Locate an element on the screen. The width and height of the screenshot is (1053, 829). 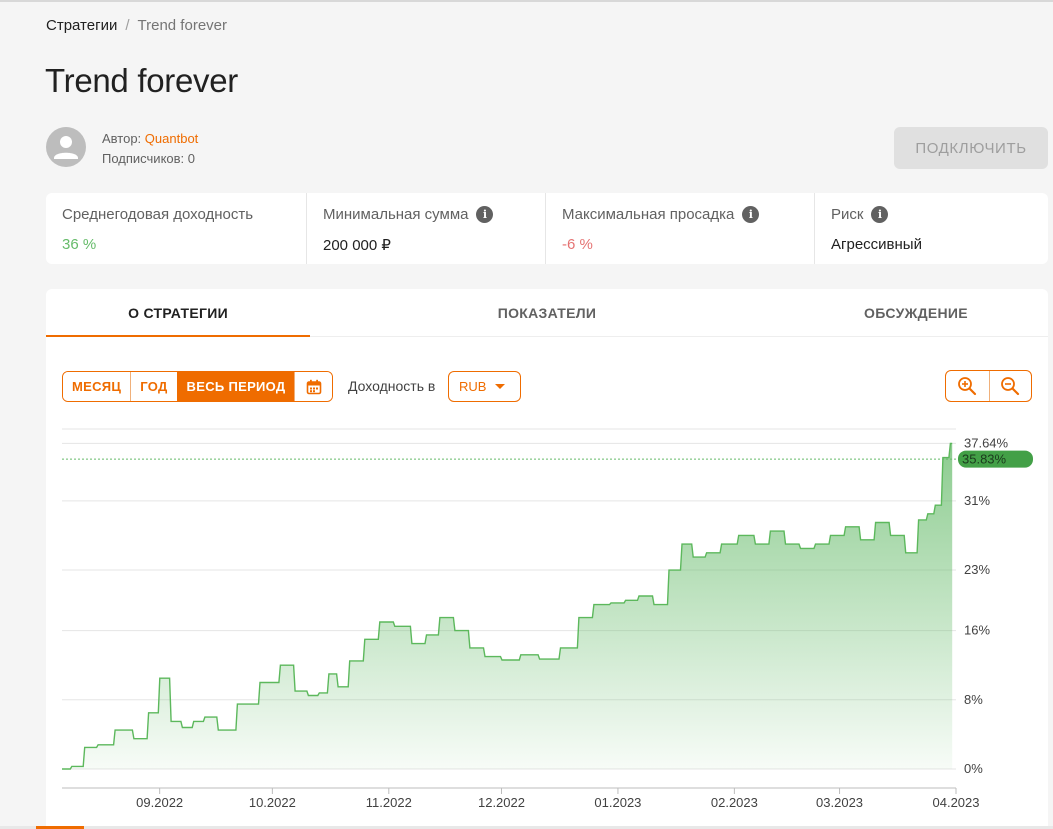
avatar is located at coordinates (66, 147).